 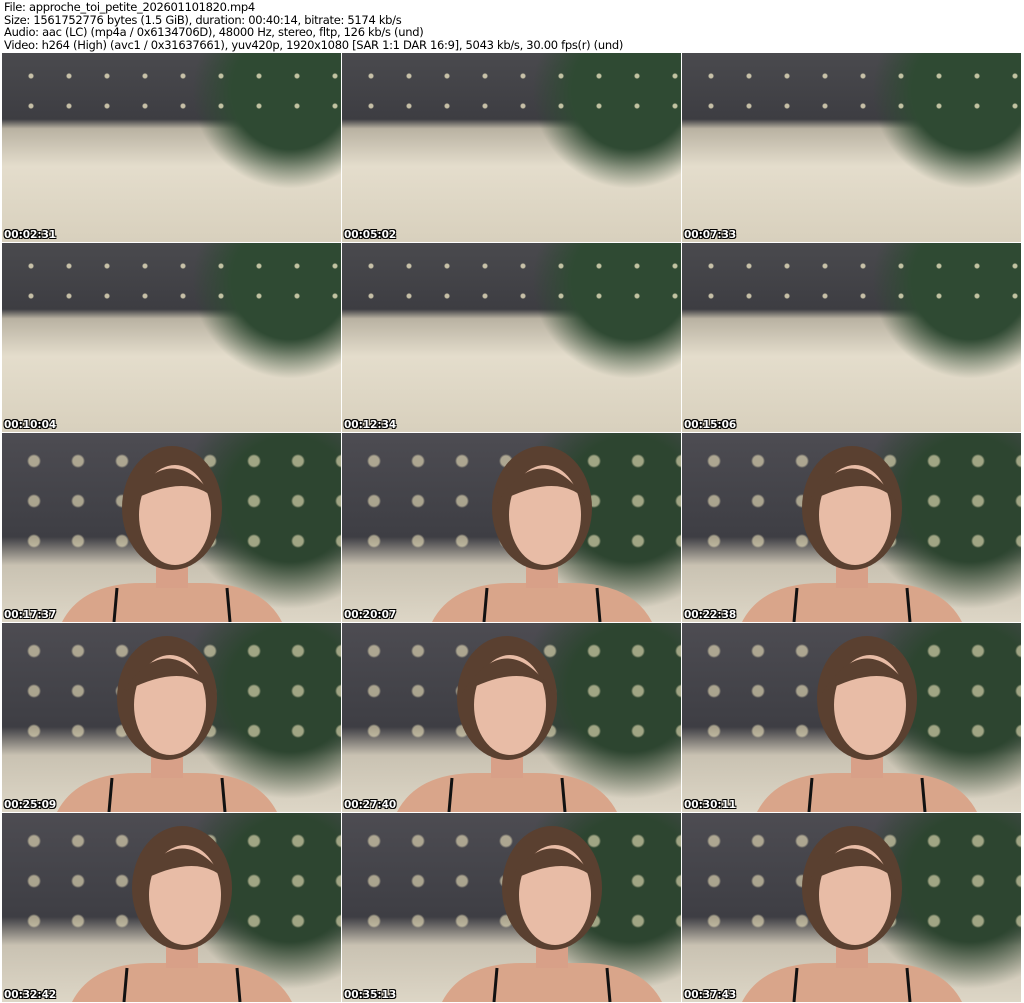 What do you see at coordinates (710, 805) in the screenshot?
I see `timestamp: 00:30:11` at bounding box center [710, 805].